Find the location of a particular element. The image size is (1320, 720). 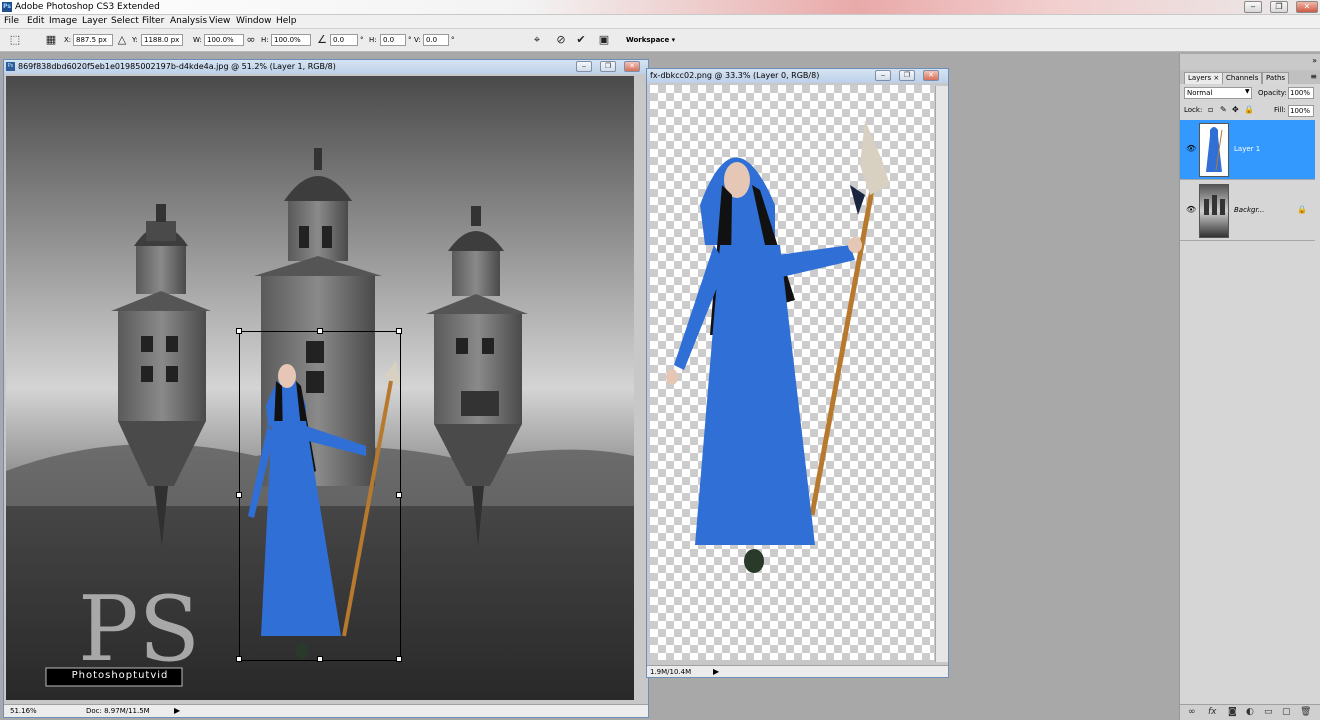

close-button: ✕ is located at coordinates (1307, 7).